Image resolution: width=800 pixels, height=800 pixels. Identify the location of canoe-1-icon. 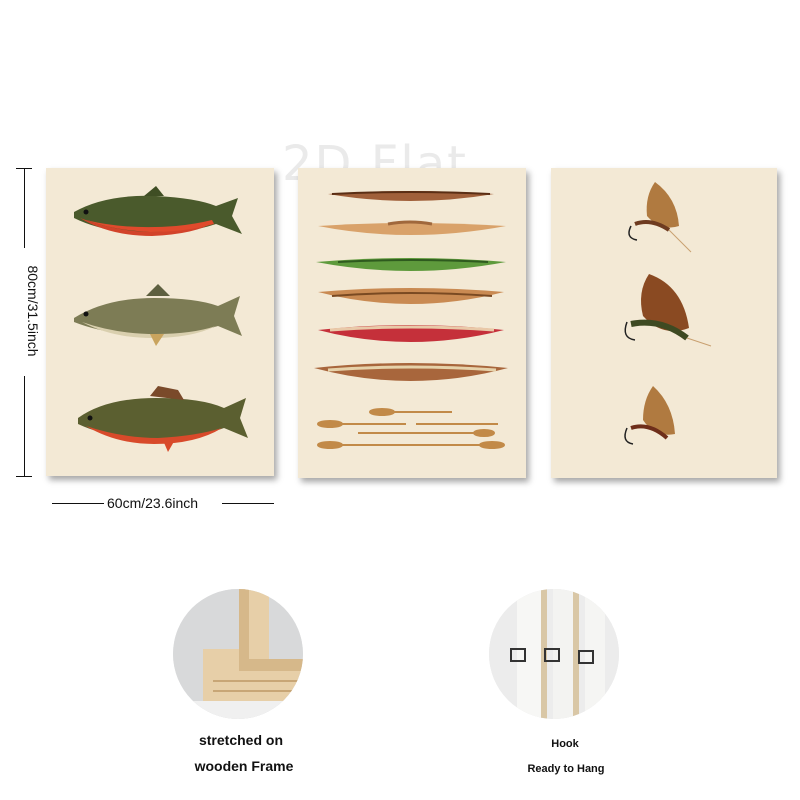
(411, 196).